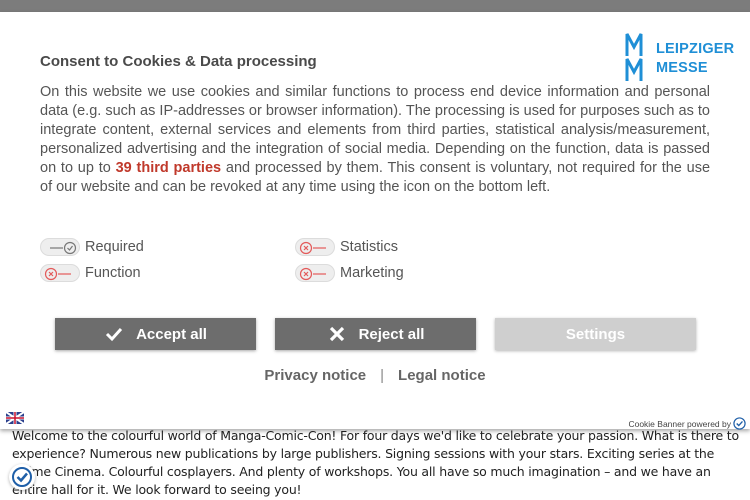 The height and width of the screenshot is (500, 750). What do you see at coordinates (114, 334) in the screenshot?
I see `checkmark-icon` at bounding box center [114, 334].